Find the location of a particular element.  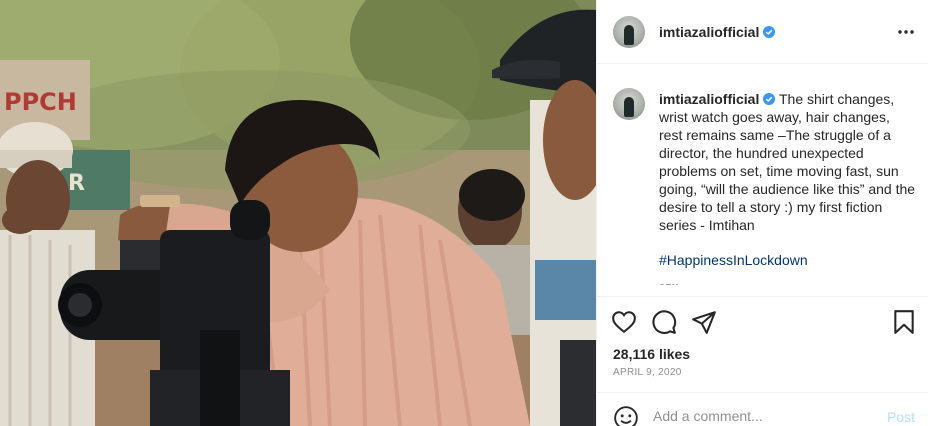

bookmark-icon is located at coordinates (904, 322).